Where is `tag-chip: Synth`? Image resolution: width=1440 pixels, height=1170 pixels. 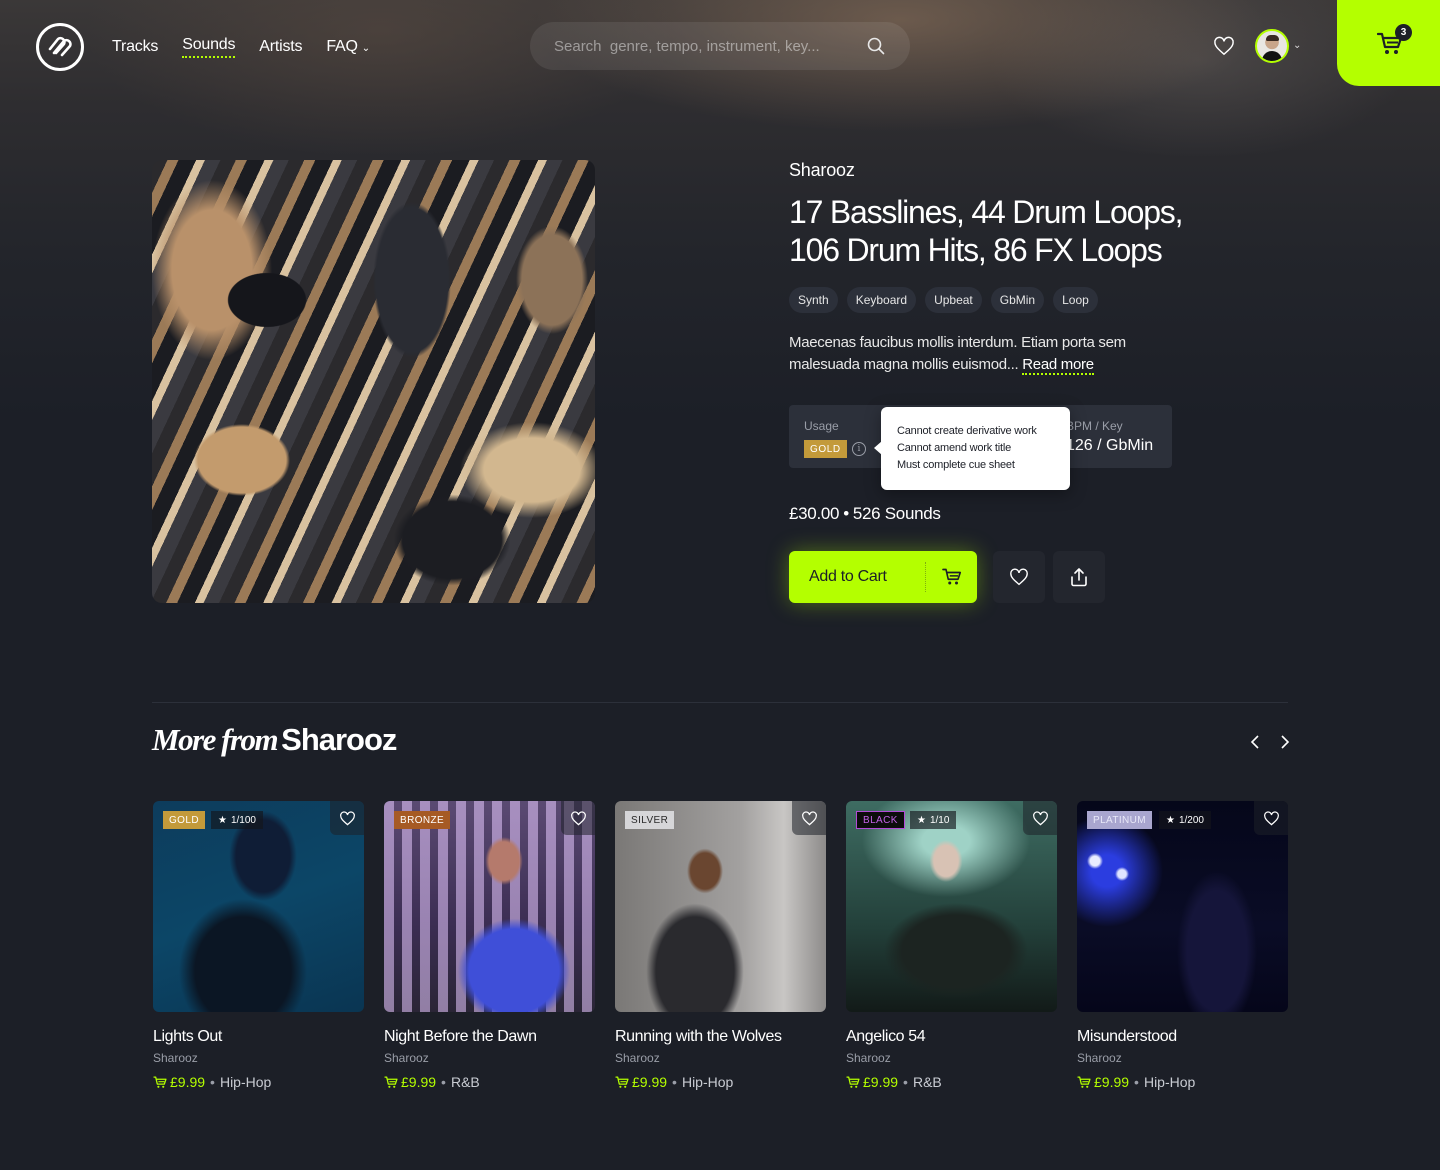
tag-chip: Synth is located at coordinates (813, 300).